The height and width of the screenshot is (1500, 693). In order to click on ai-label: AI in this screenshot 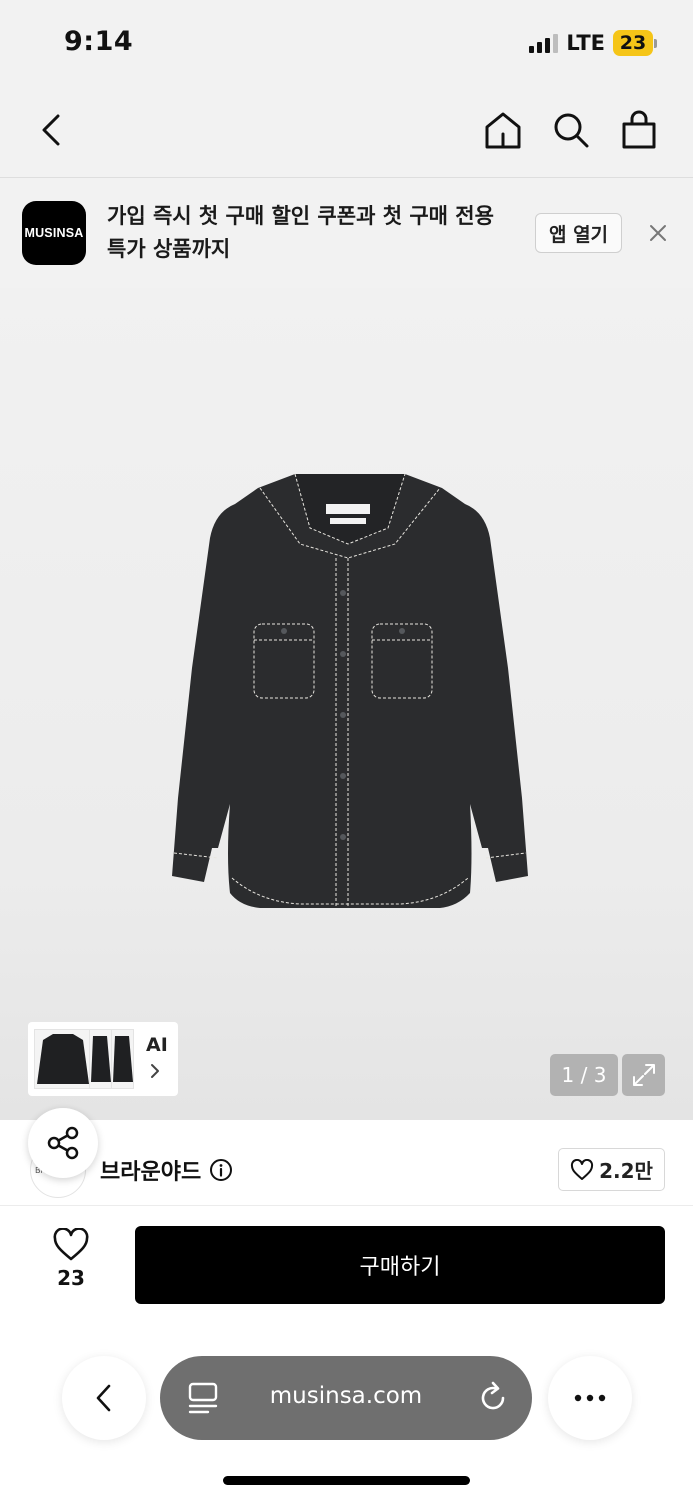, I will do `click(157, 1045)`.